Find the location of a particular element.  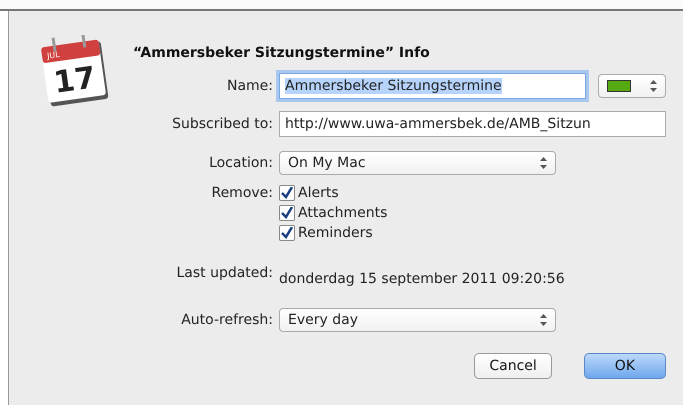

field-label: Subscribed to: is located at coordinates (222, 124).